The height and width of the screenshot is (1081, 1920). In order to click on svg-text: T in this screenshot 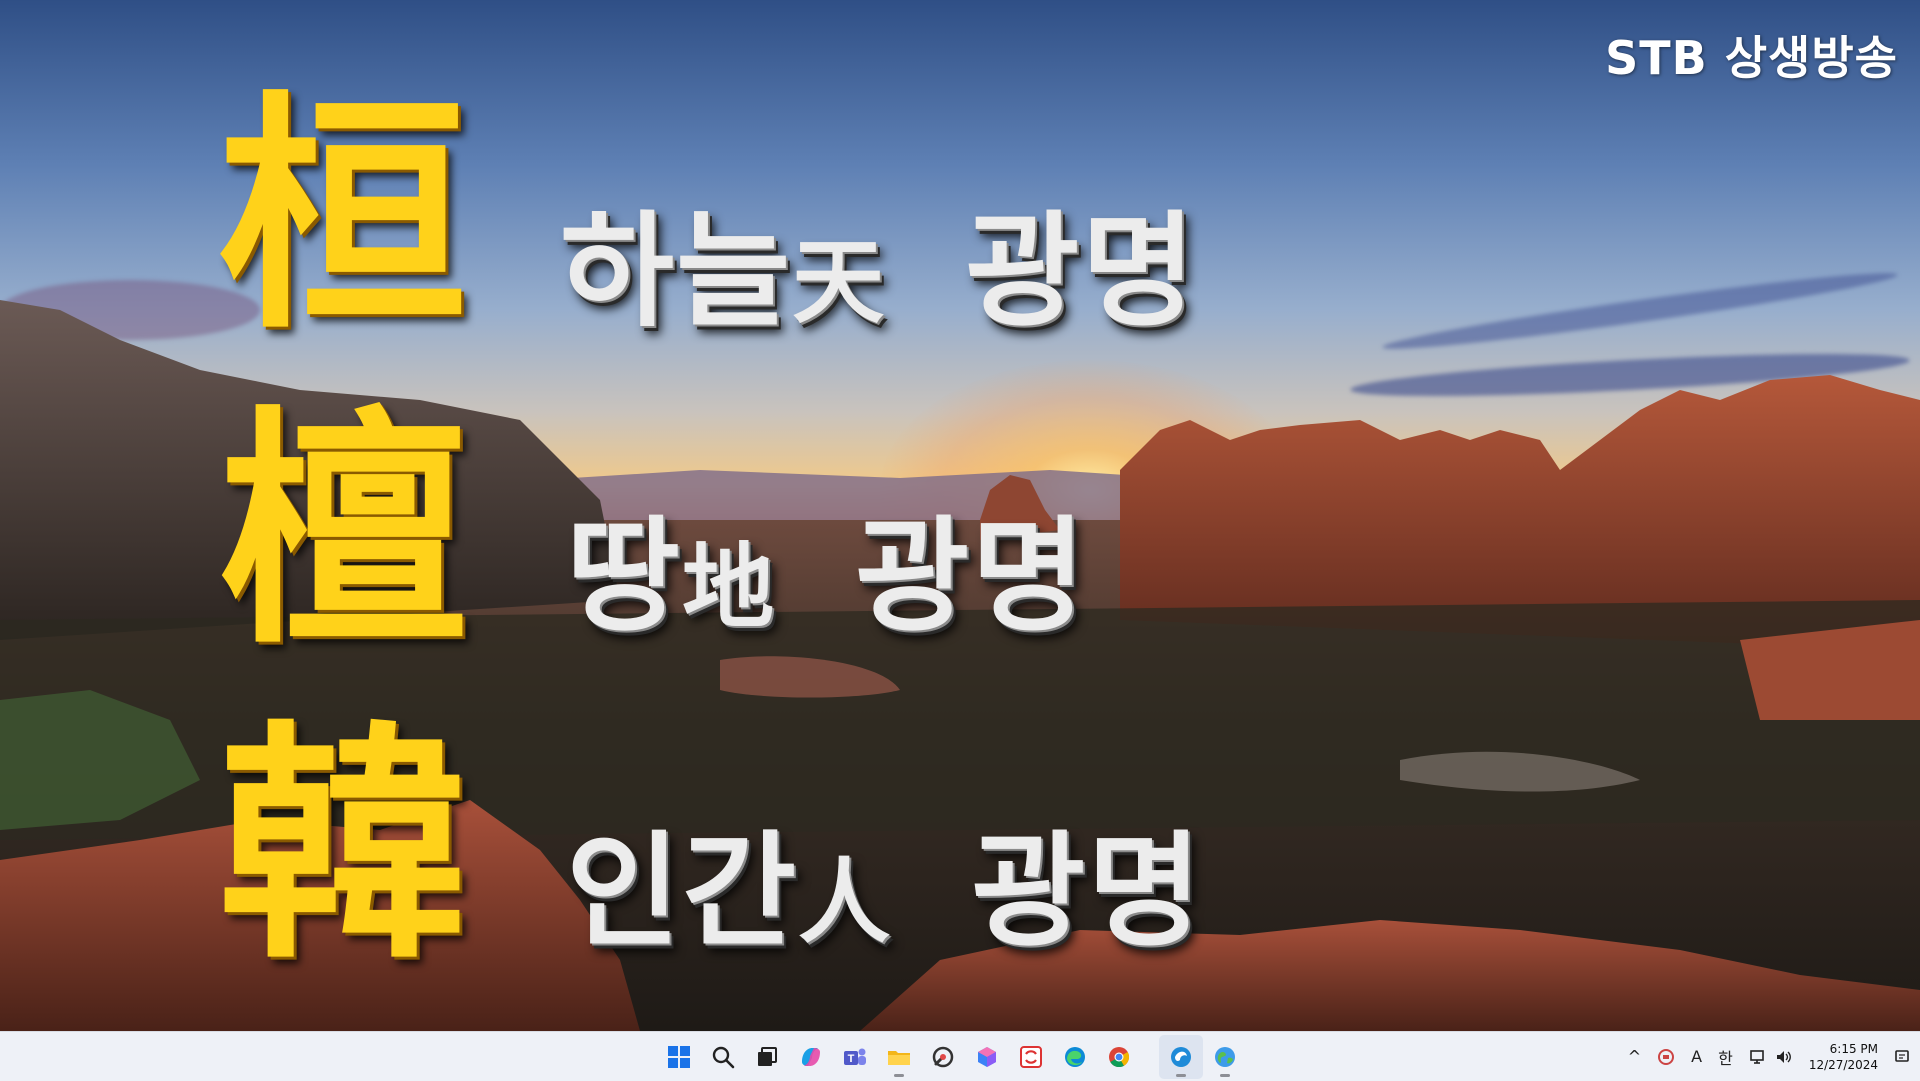, I will do `click(851, 1059)`.